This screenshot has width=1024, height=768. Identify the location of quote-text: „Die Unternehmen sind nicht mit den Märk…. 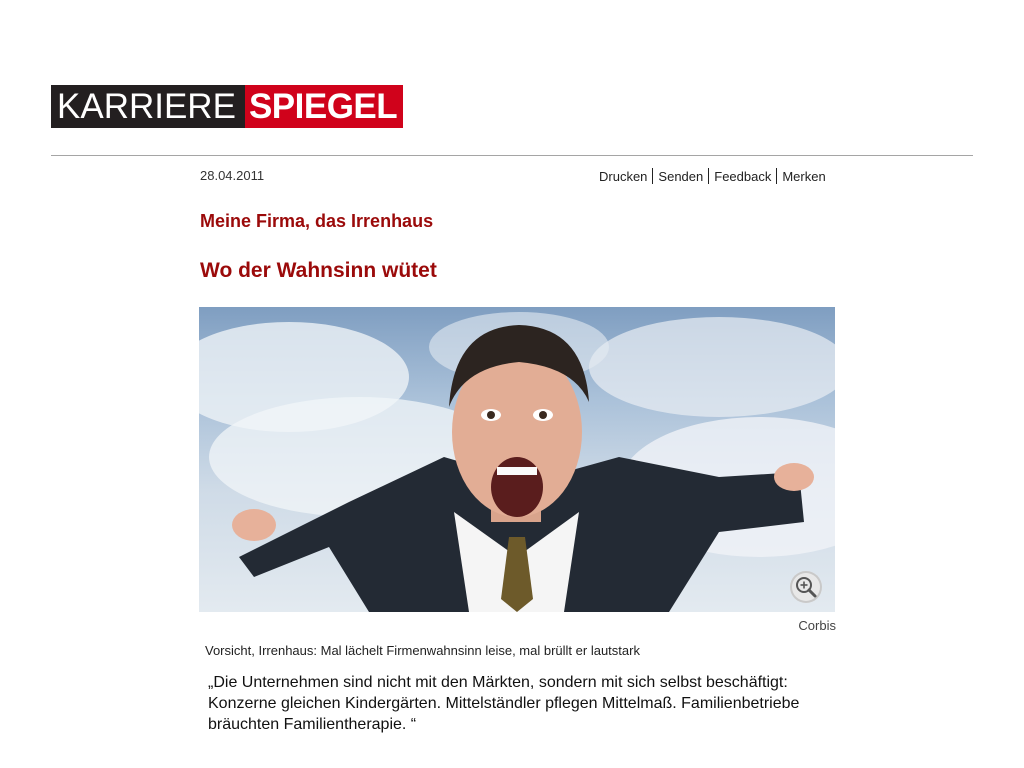
(504, 703).